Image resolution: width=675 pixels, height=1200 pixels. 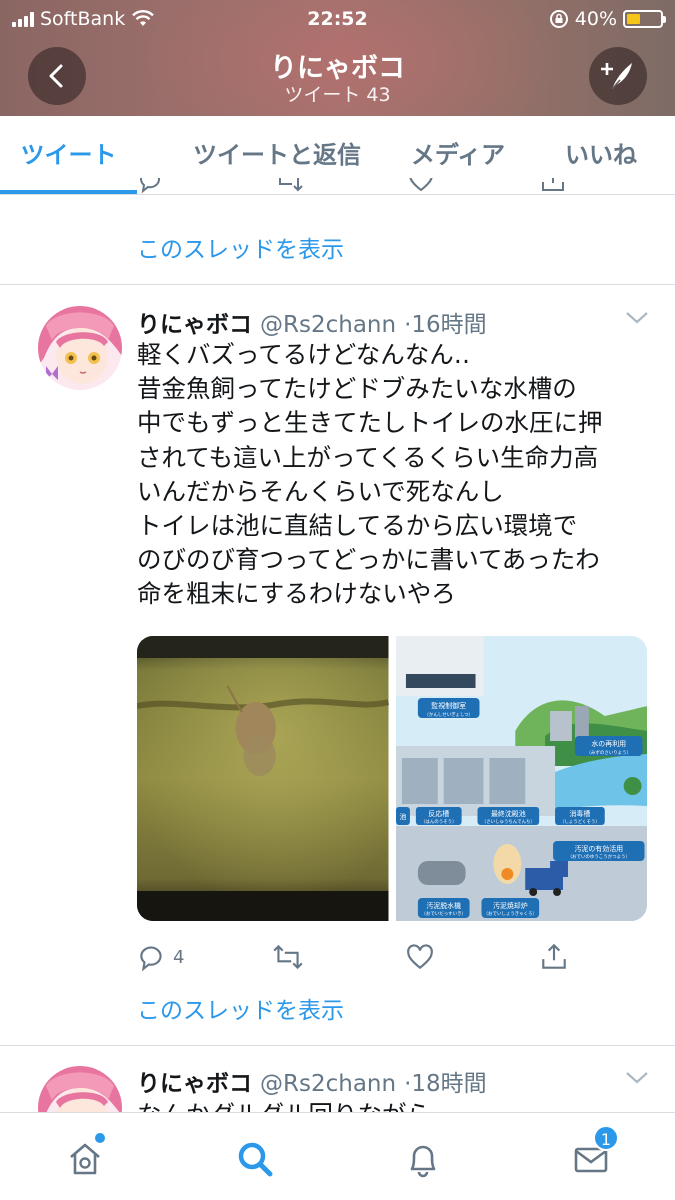 I want to click on fish-tank-image, so click(x=263, y=778).